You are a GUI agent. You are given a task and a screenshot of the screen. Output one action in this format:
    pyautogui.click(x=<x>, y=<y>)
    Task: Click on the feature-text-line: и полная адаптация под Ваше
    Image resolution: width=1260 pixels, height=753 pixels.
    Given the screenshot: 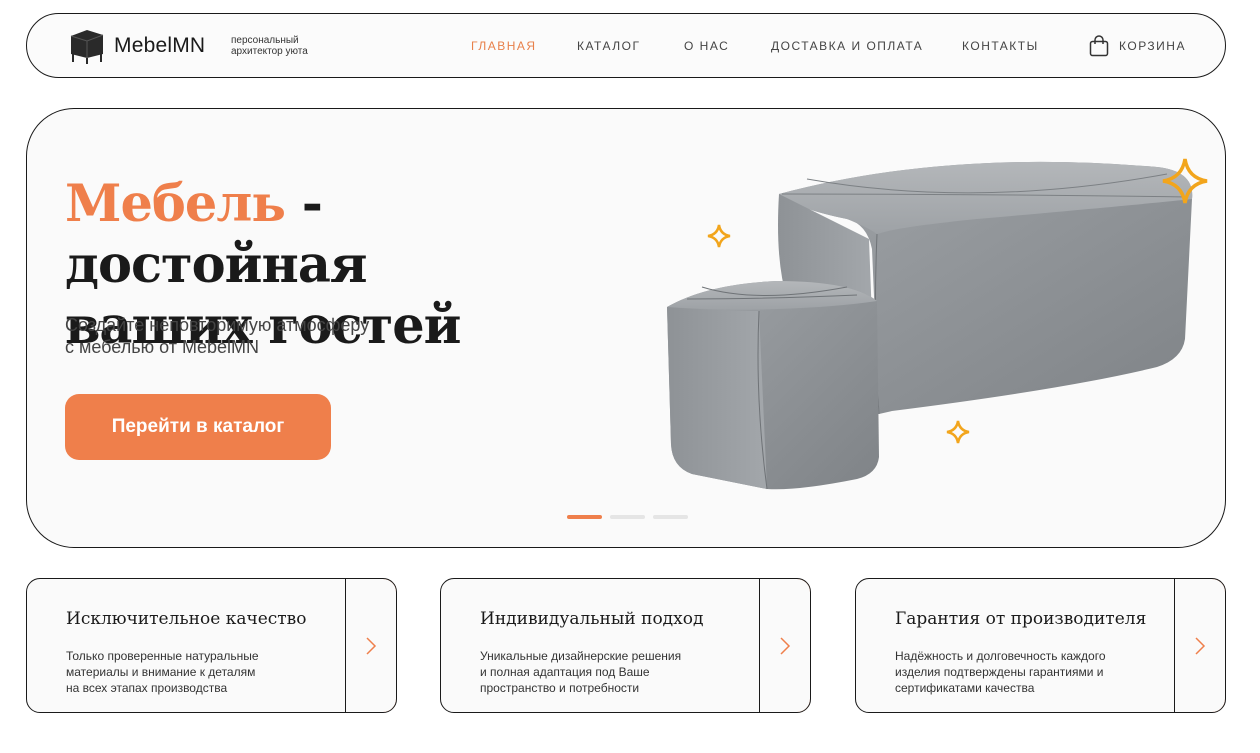 What is the action you would take?
    pyautogui.click(x=565, y=672)
    